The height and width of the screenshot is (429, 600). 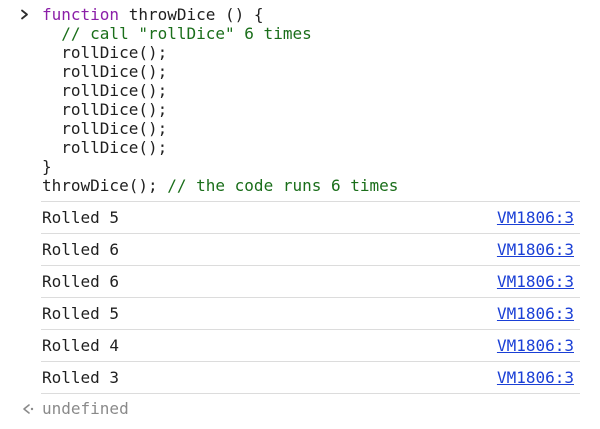 I want to click on code-line: throwDice(); // the code runs 6 times, so click(x=300, y=185).